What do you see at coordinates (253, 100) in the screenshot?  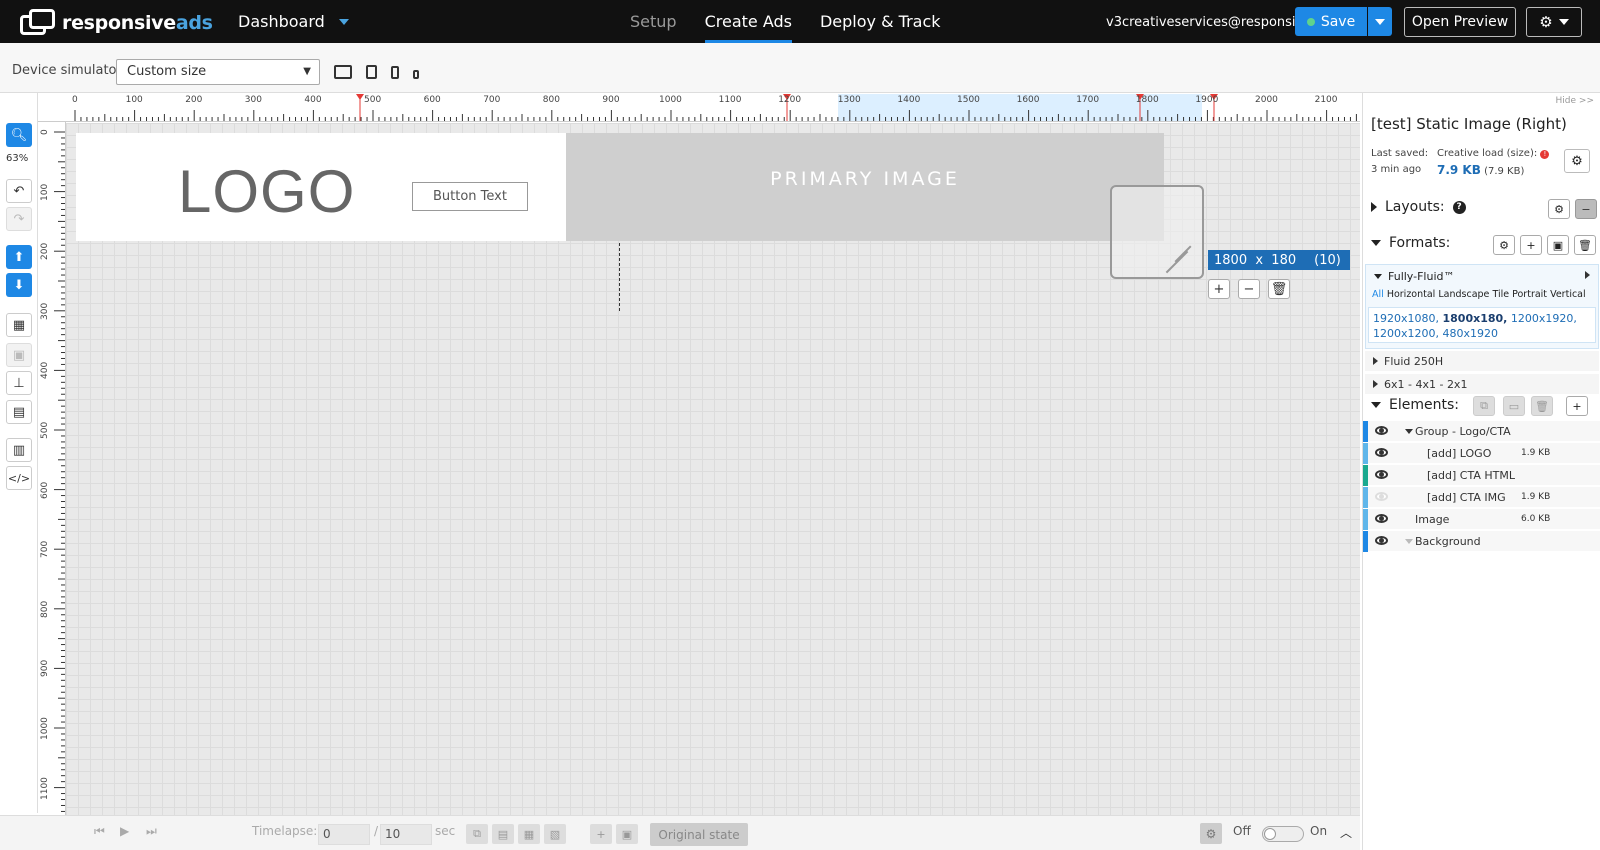 I see `ruler-top-label: 300` at bounding box center [253, 100].